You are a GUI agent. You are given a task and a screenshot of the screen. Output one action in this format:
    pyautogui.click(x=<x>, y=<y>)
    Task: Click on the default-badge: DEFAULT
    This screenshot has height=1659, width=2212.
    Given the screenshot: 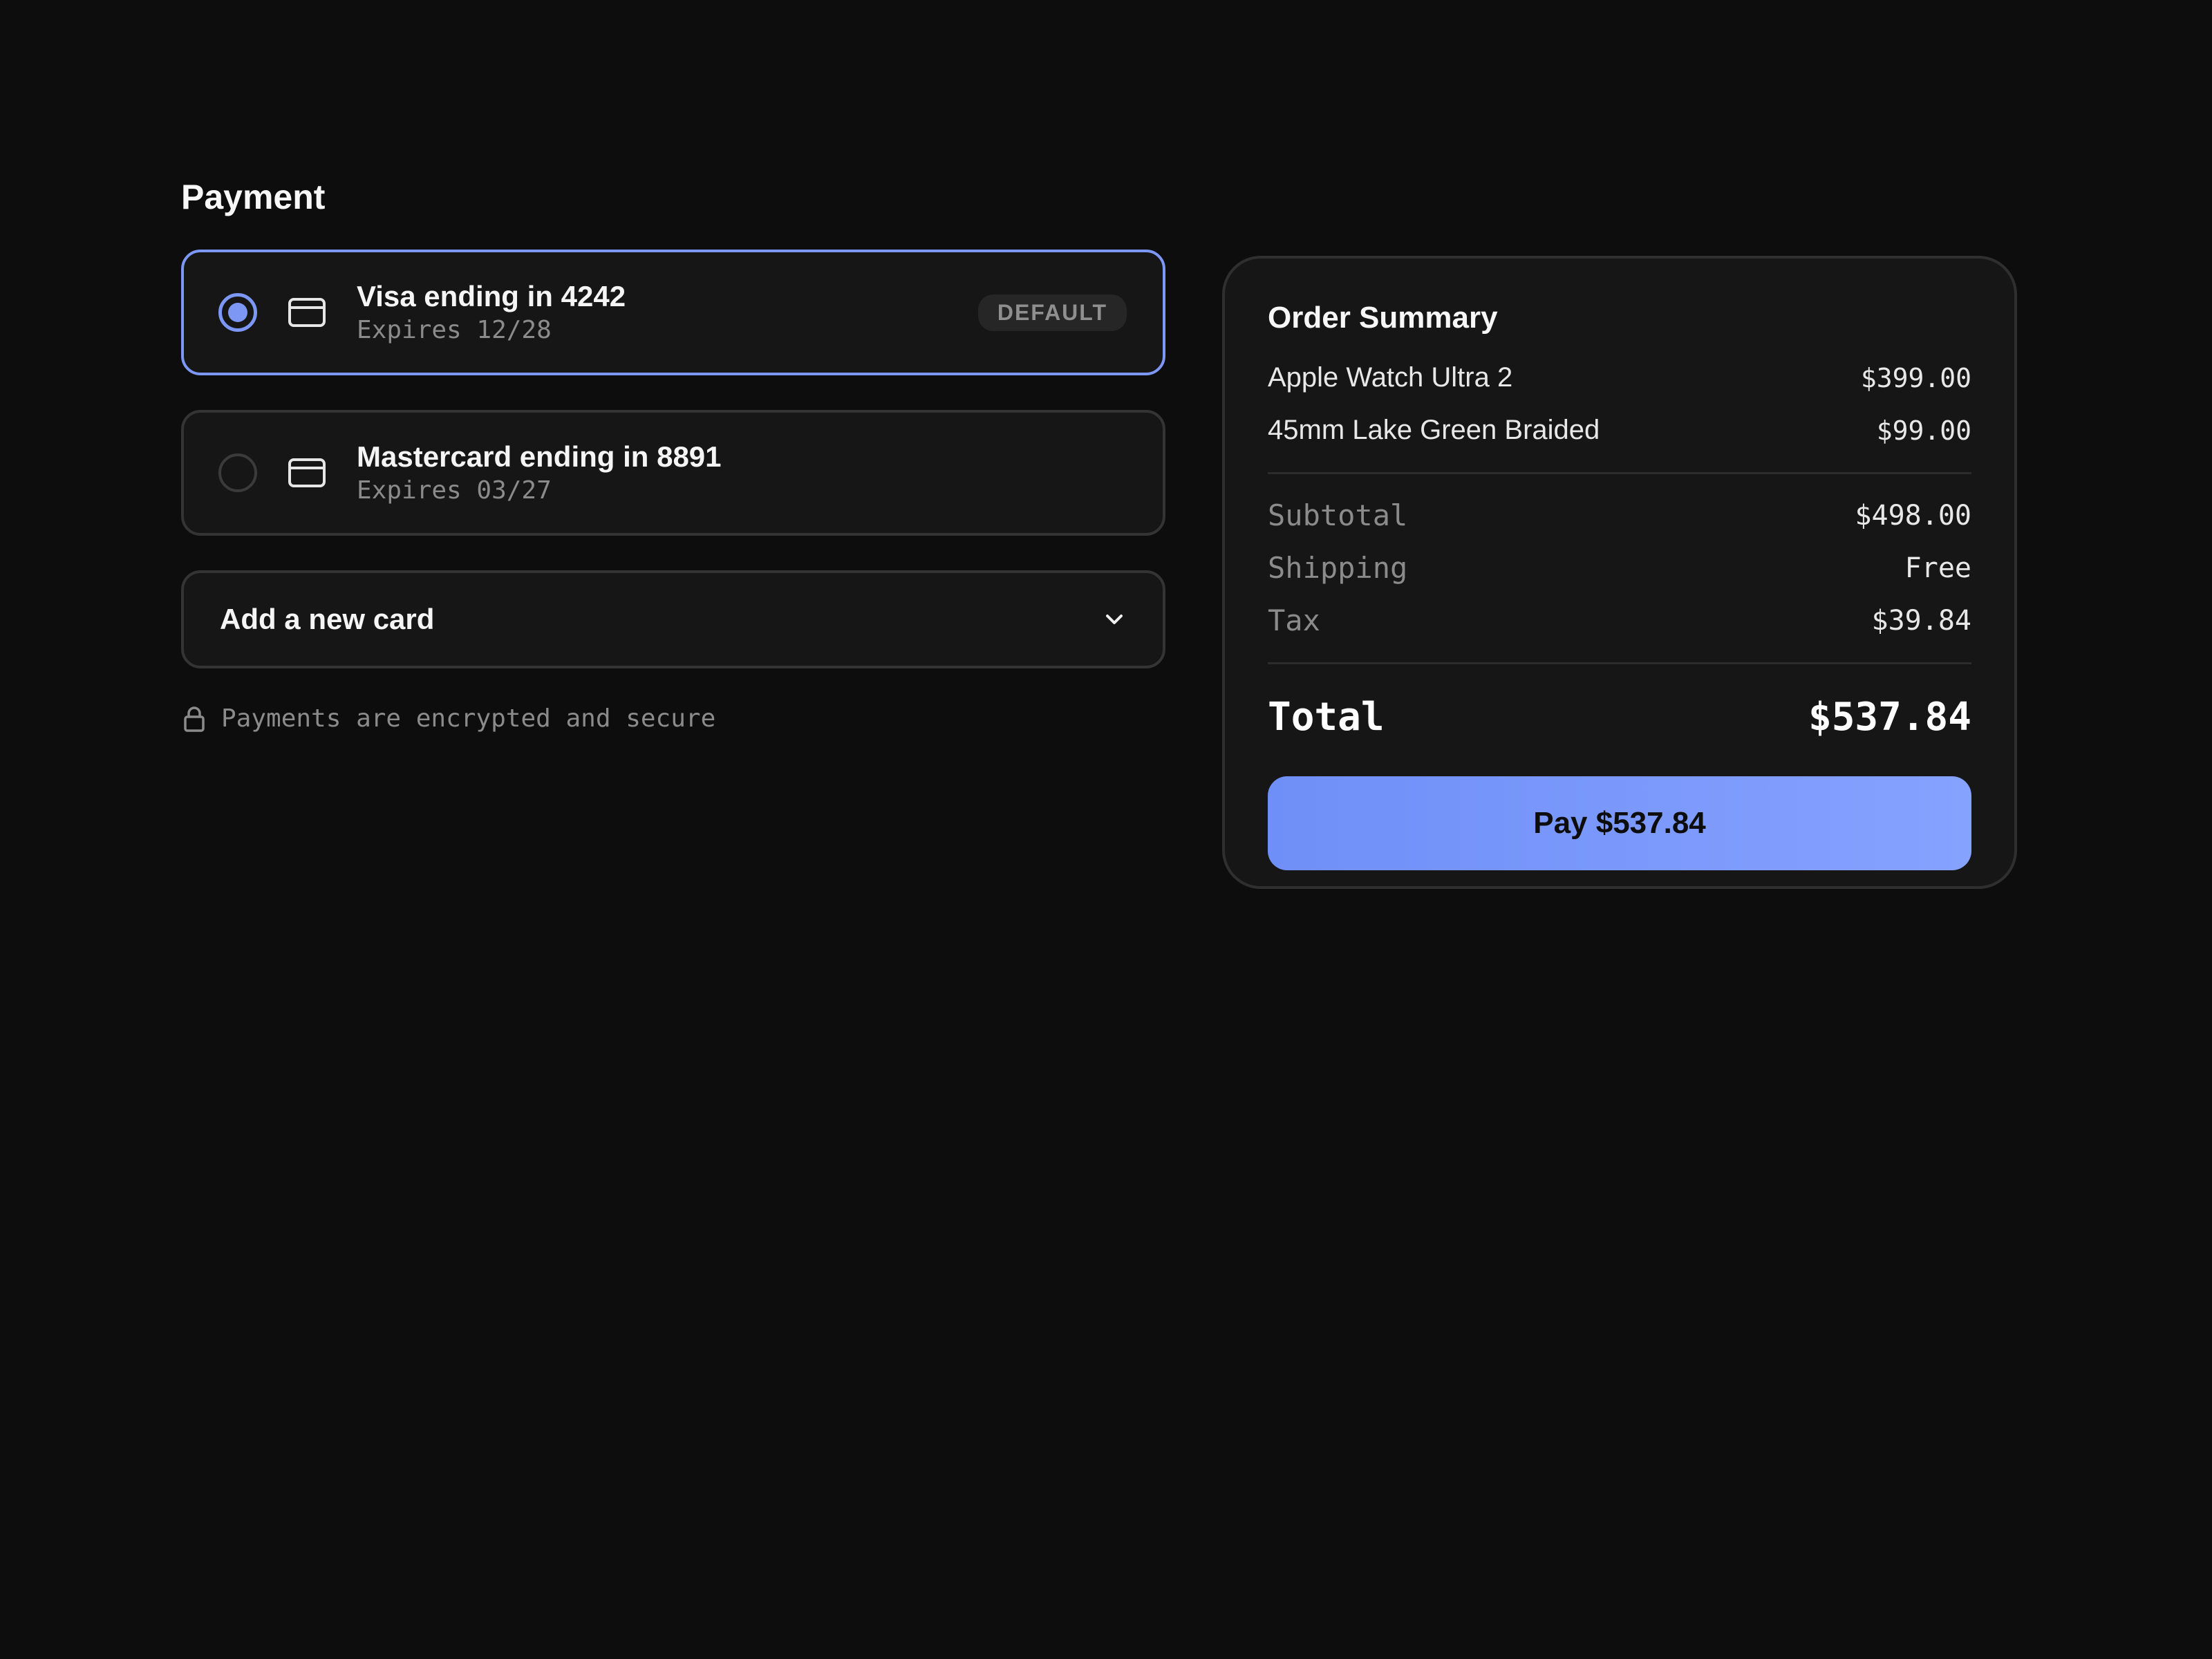 What is the action you would take?
    pyautogui.click(x=1052, y=313)
    